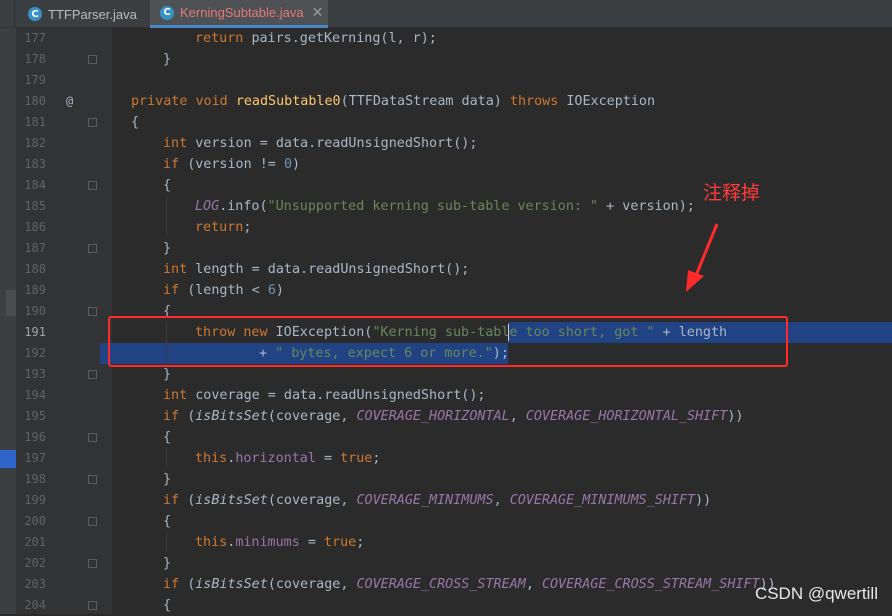 This screenshot has height=616, width=892. Describe the element at coordinates (183, 101) in the screenshot. I see `code-token: private void` at that location.